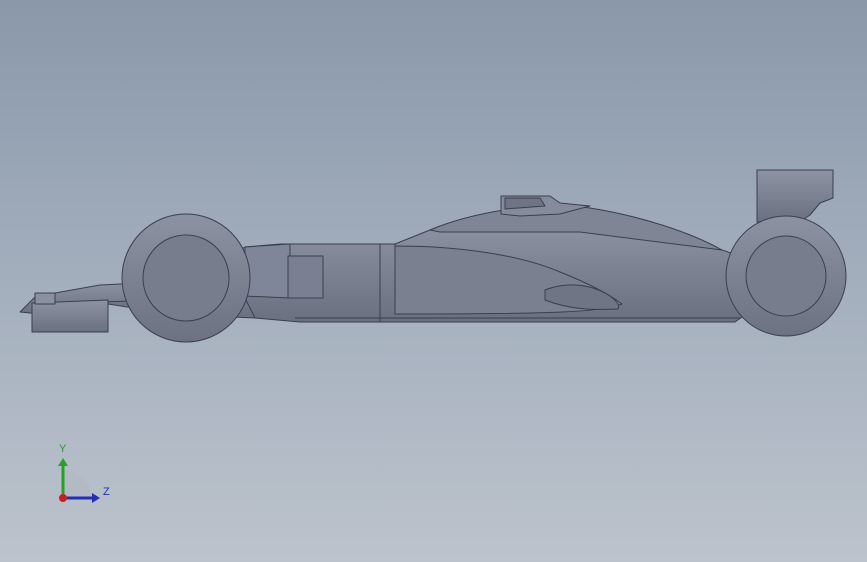 The height and width of the screenshot is (562, 867). I want to click on front-wing-flap, so click(45, 298).